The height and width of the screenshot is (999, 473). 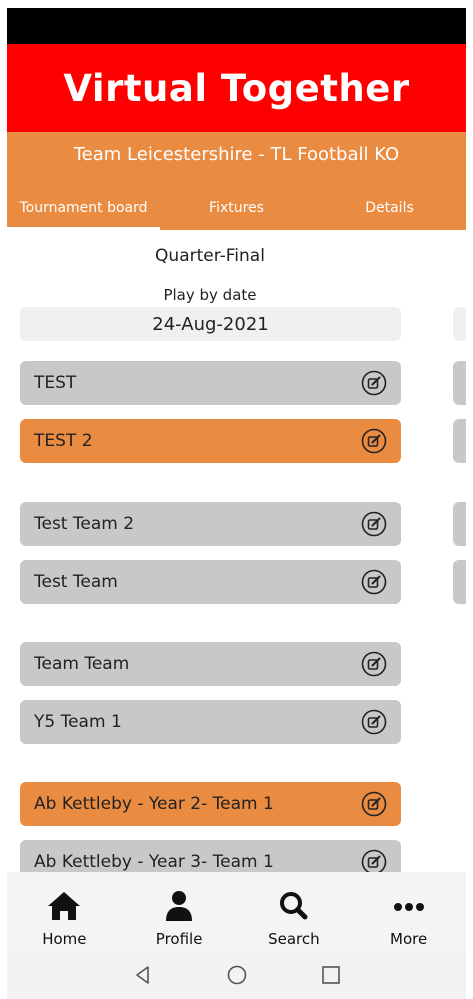 What do you see at coordinates (78, 722) in the screenshot?
I see `team-name: Y5 Team 1` at bounding box center [78, 722].